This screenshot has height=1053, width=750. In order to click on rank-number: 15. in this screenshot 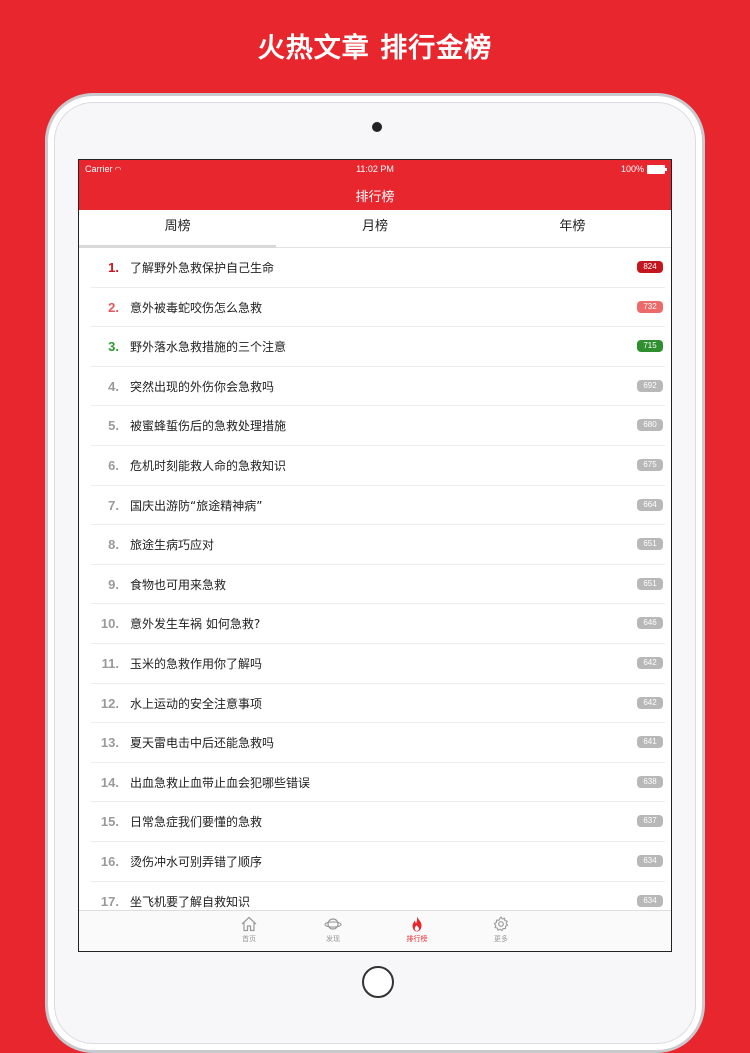, I will do `click(109, 822)`.